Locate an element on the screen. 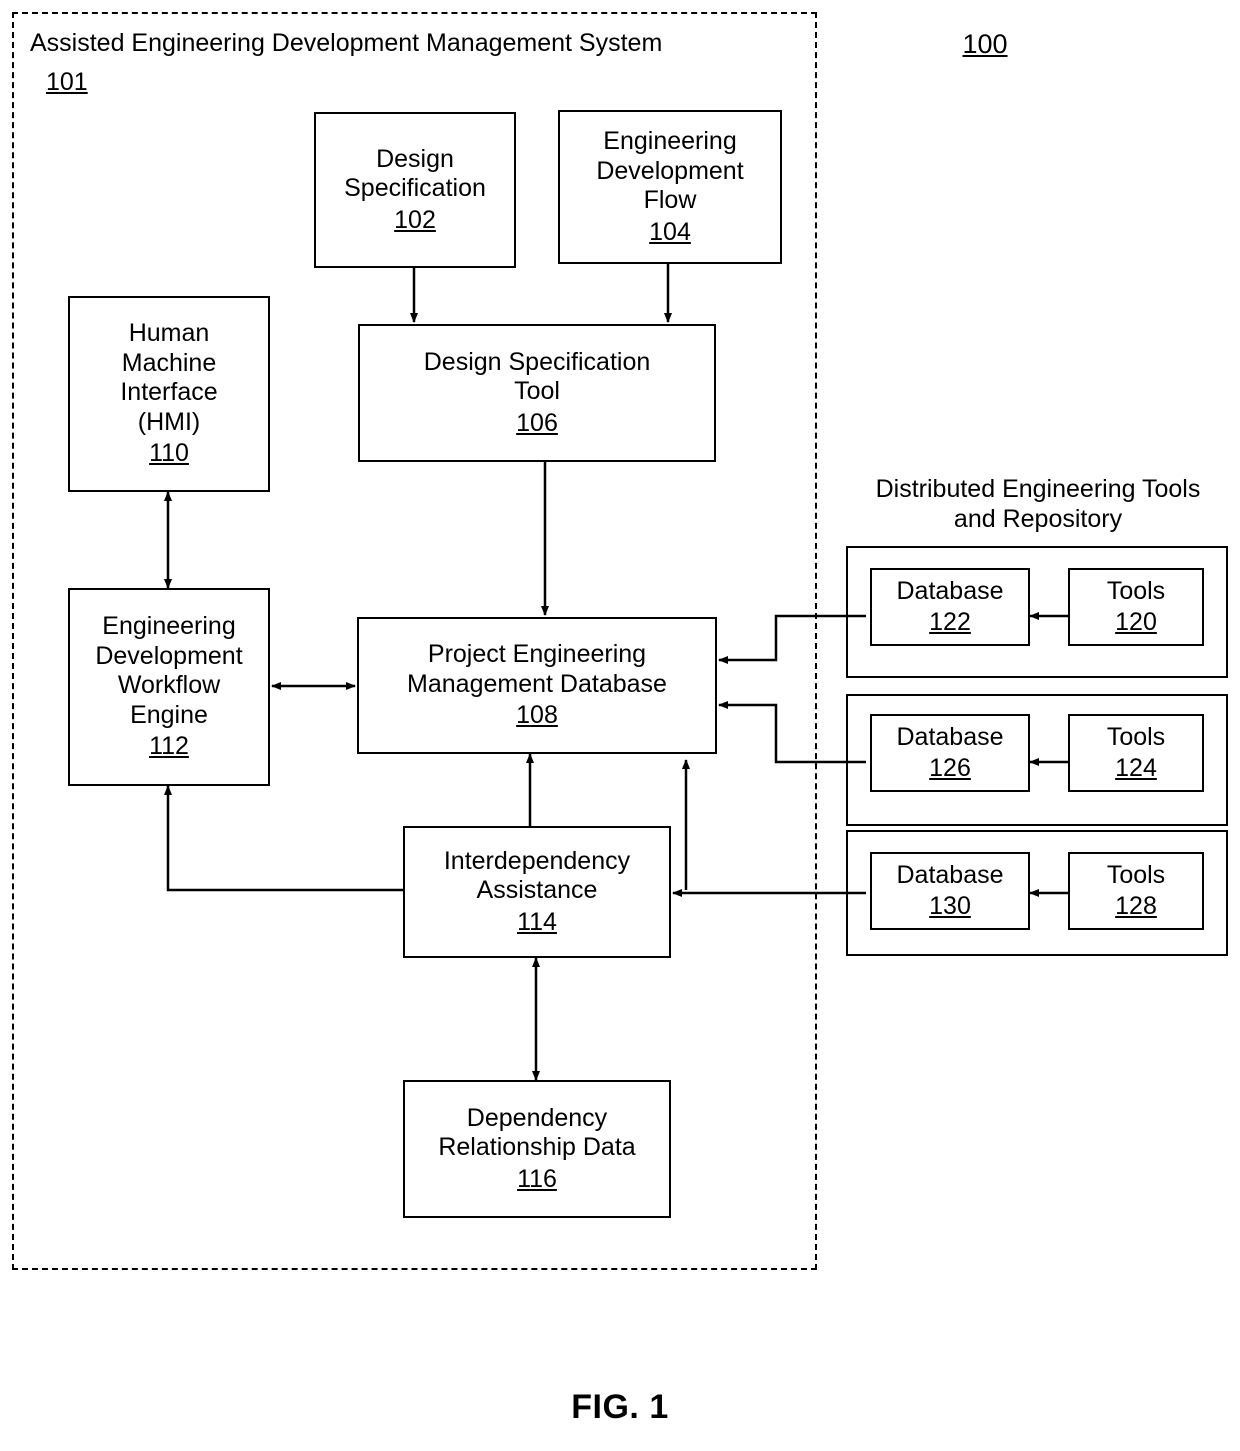 The width and height of the screenshot is (1240, 1451). block-database-122-ref: 122 is located at coordinates (950, 622).